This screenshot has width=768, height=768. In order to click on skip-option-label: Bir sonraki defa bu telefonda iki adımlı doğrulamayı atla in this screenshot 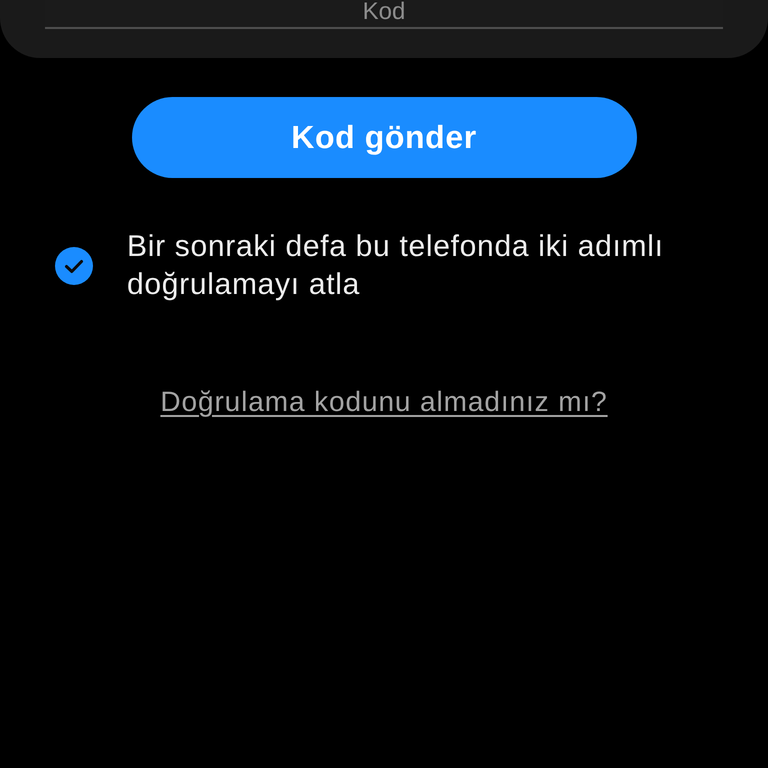, I will do `click(396, 266)`.